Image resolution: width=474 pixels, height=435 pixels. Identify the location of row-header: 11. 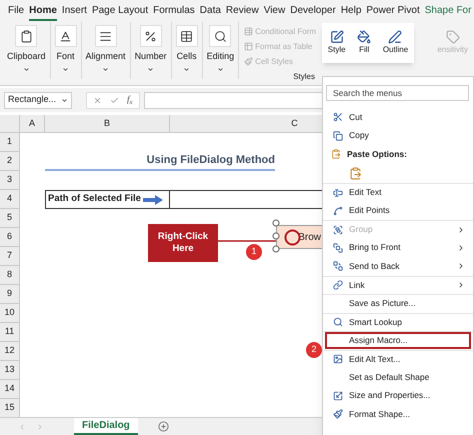
(10, 332).